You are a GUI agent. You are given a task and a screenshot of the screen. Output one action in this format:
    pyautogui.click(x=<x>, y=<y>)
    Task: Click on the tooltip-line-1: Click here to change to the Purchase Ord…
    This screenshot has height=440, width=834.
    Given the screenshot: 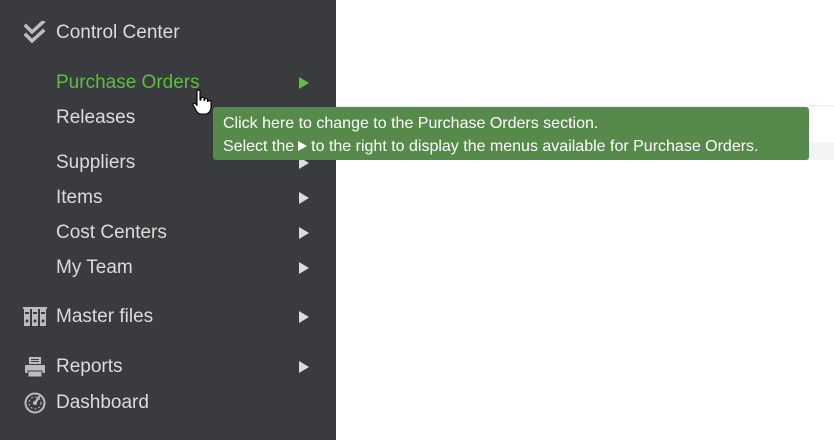 What is the action you would take?
    pyautogui.click(x=411, y=123)
    